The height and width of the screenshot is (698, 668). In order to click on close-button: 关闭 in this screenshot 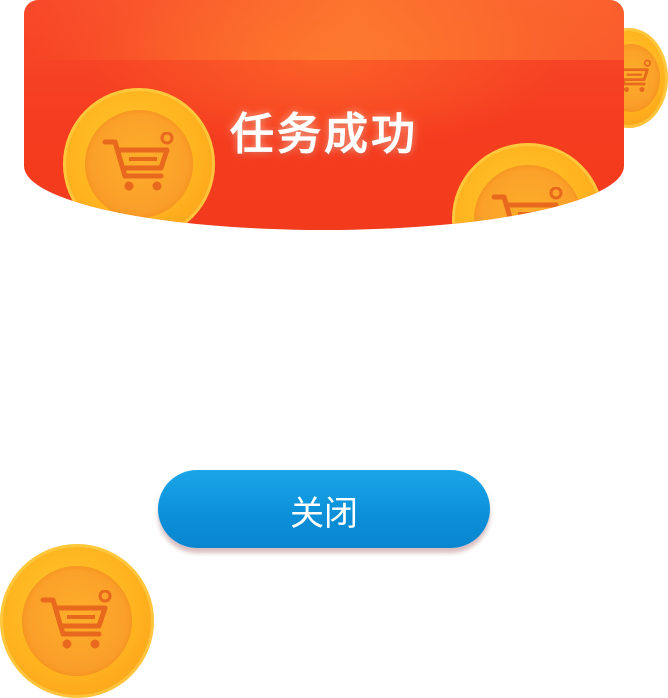, I will do `click(324, 509)`.